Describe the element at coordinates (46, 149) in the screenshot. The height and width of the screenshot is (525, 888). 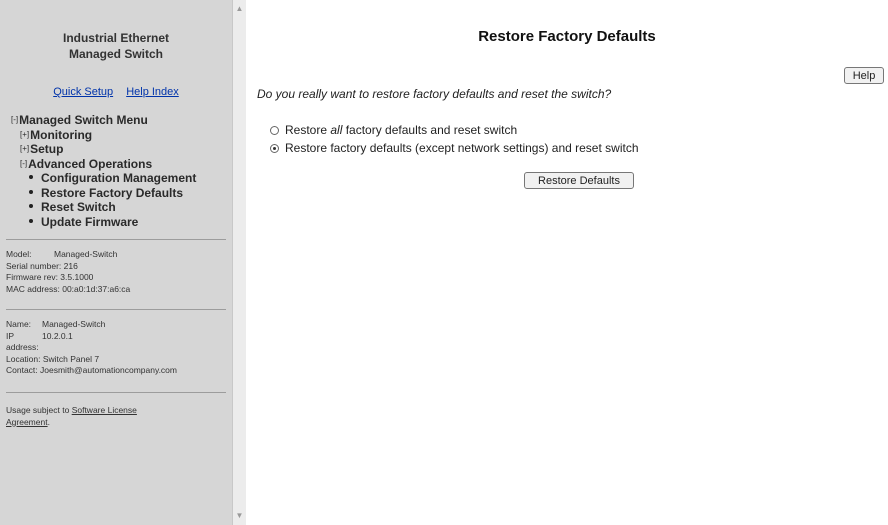
I see `menu-item-setup-label: Setup` at that location.